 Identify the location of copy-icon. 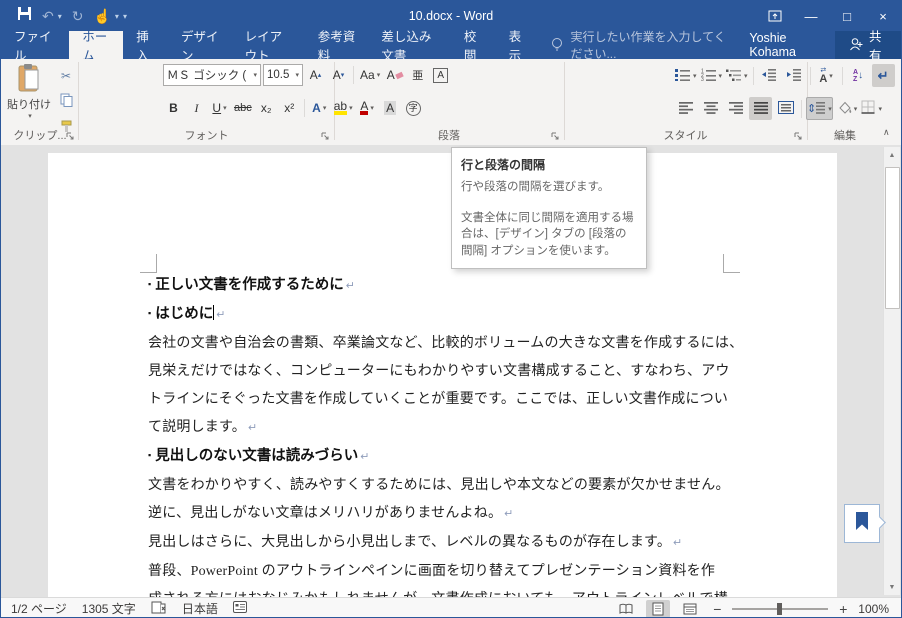
(66, 101).